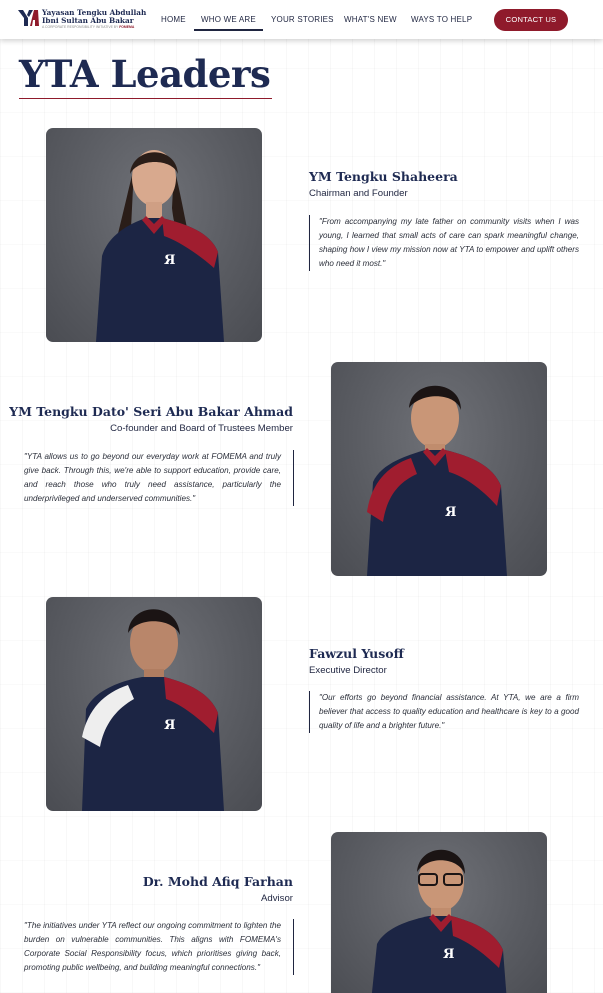  I want to click on yta-logo-icon, so click(28, 18).